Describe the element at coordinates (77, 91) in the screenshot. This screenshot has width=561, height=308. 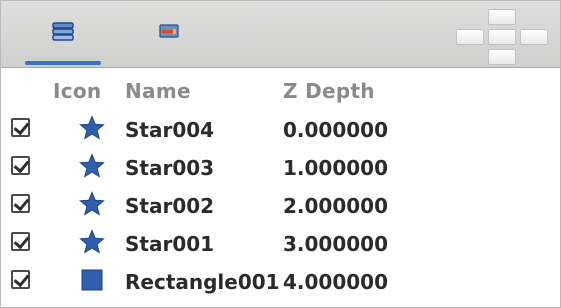
I see `column-header-icon: Icon` at that location.